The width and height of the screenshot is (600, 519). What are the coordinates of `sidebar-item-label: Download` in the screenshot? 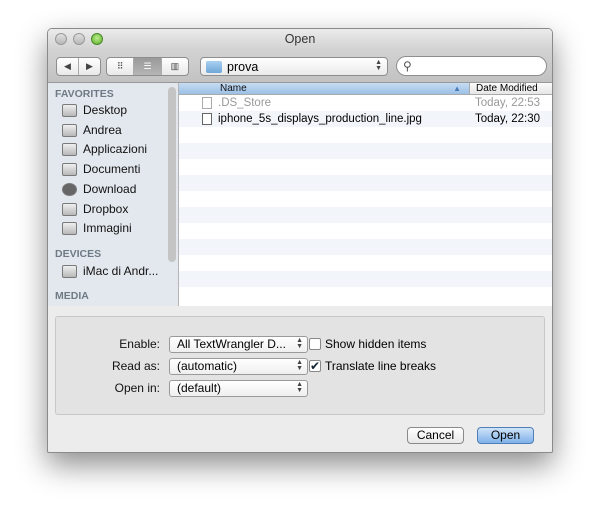 It's located at (110, 189).